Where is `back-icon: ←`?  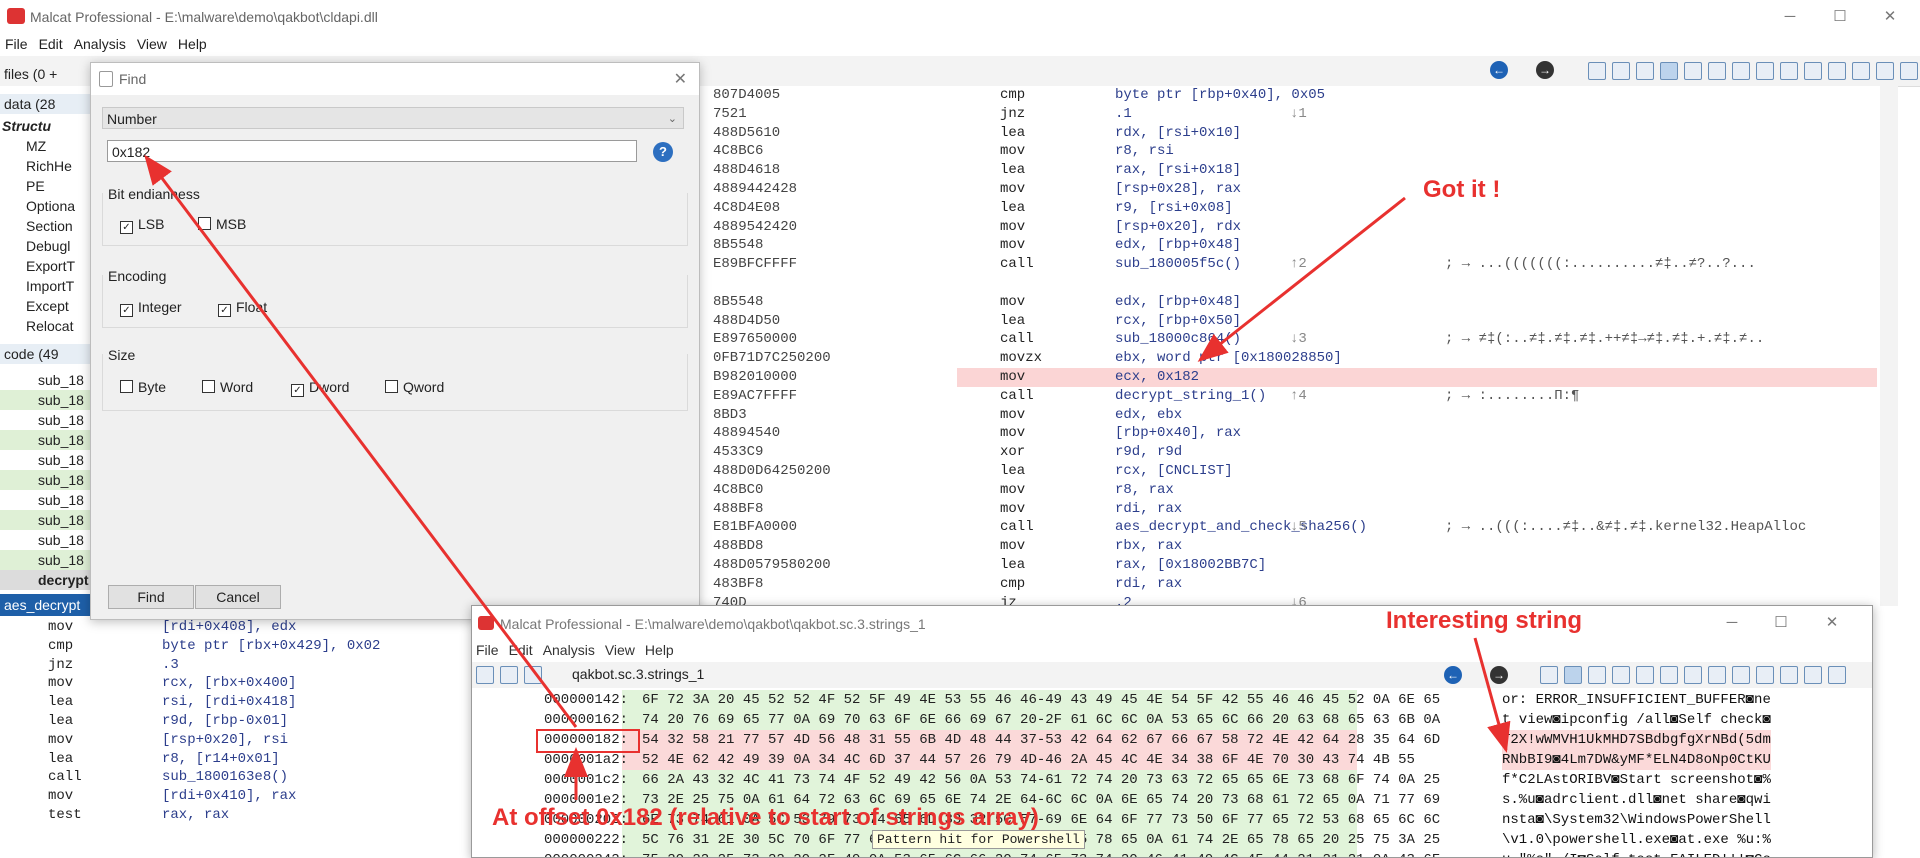 back-icon: ← is located at coordinates (1453, 675).